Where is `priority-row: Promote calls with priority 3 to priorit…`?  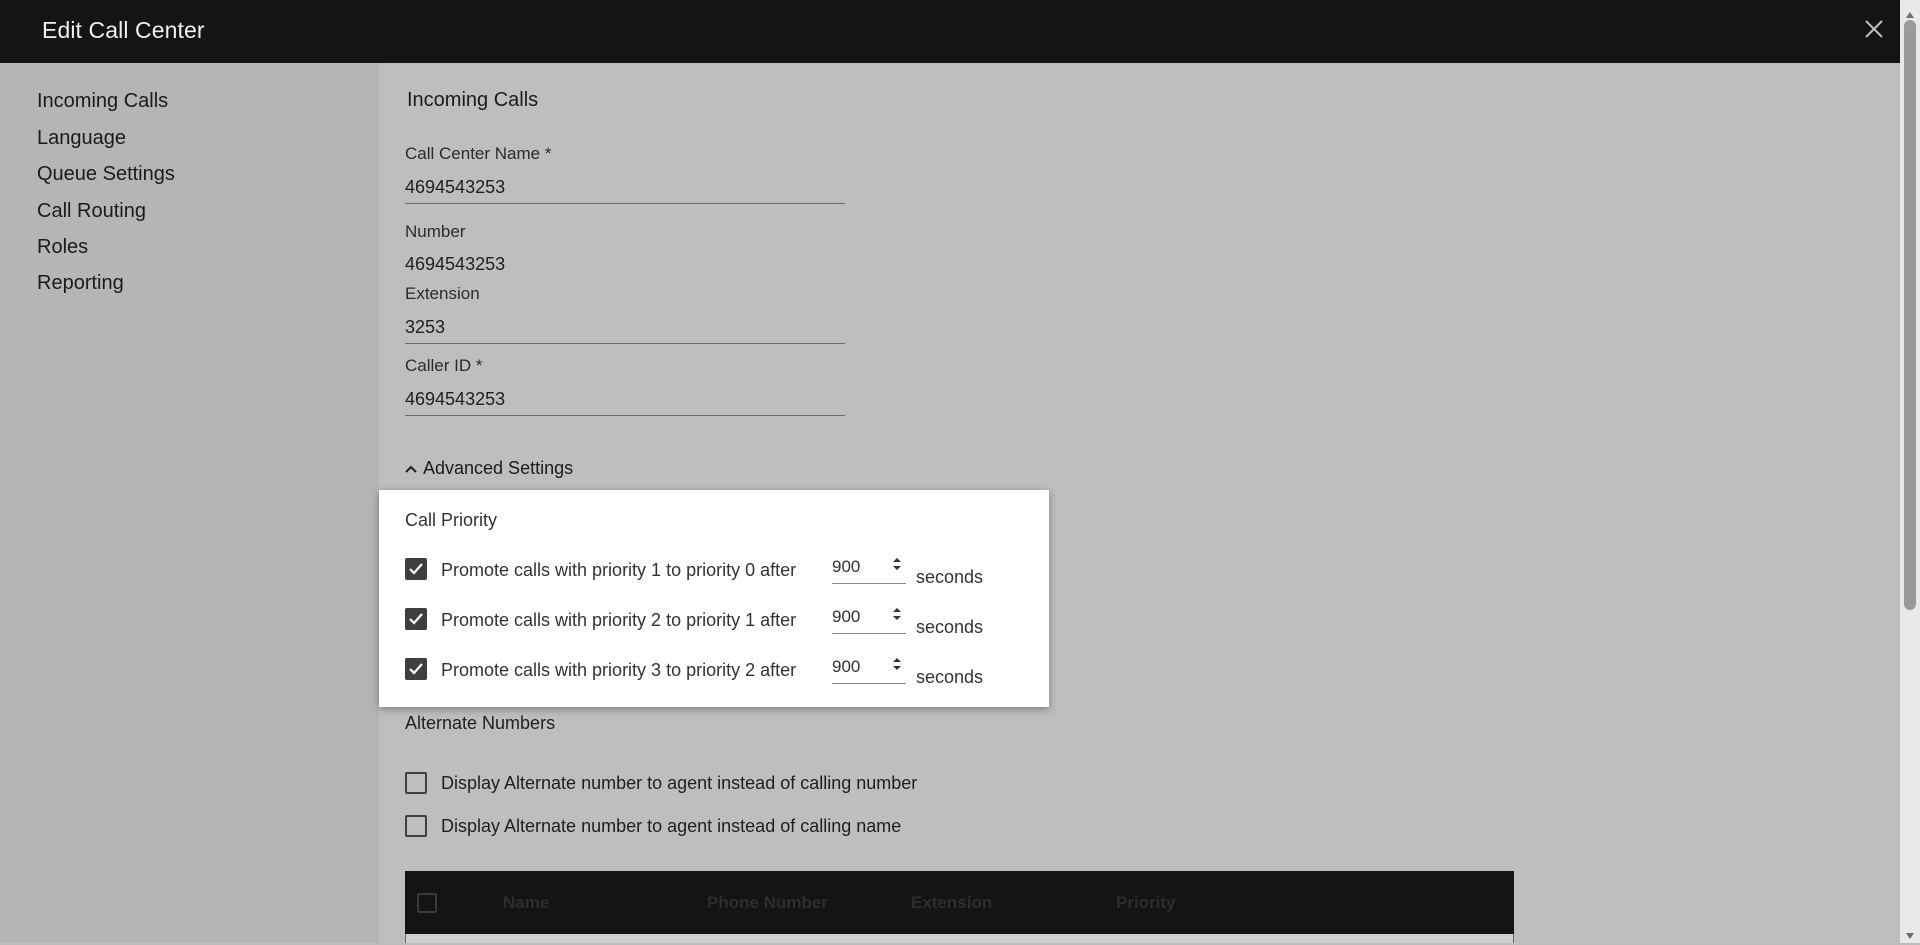
priority-row: Promote calls with priority 3 to priorit… is located at coordinates (715, 670).